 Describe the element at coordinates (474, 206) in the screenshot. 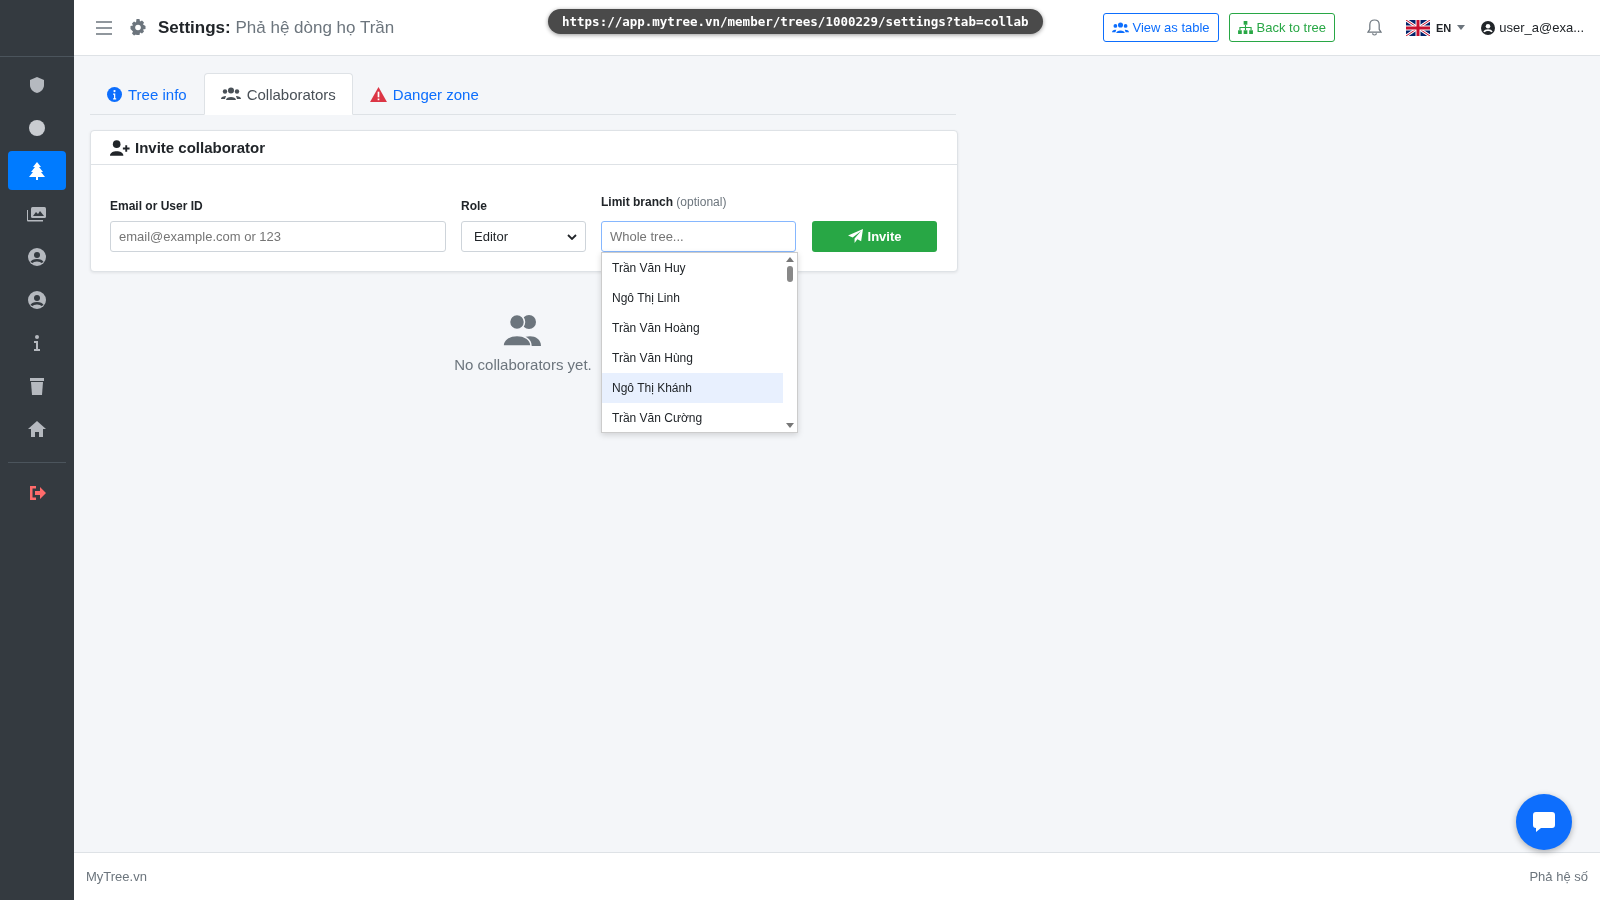

I see `field-label: Role` at that location.